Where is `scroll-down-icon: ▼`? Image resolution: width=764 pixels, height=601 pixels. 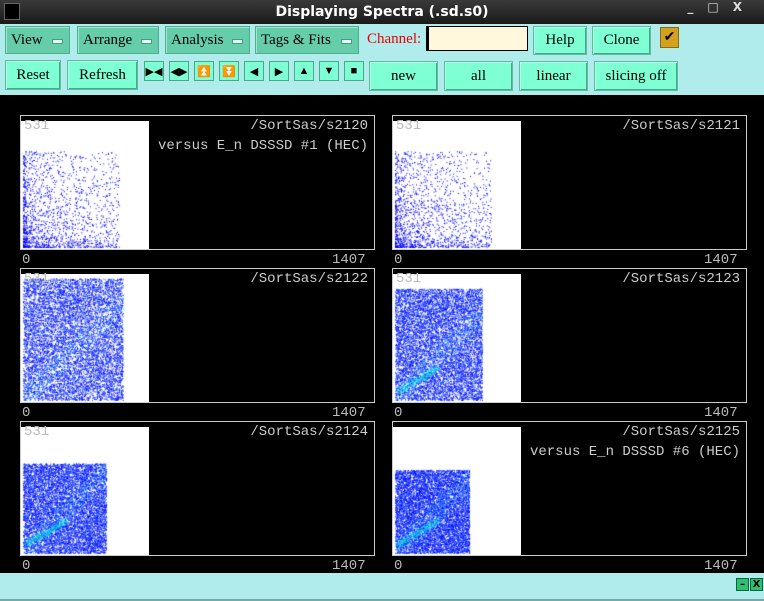
scroll-down-icon: ▼ is located at coordinates (329, 71).